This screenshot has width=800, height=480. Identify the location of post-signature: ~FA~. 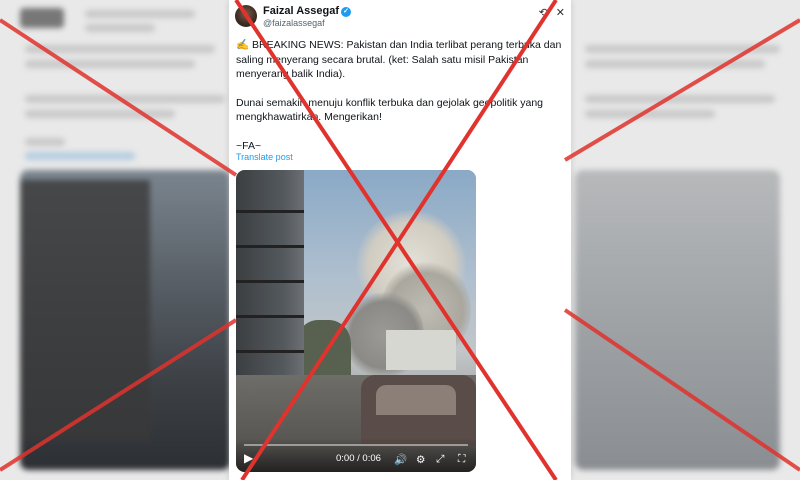
(249, 145).